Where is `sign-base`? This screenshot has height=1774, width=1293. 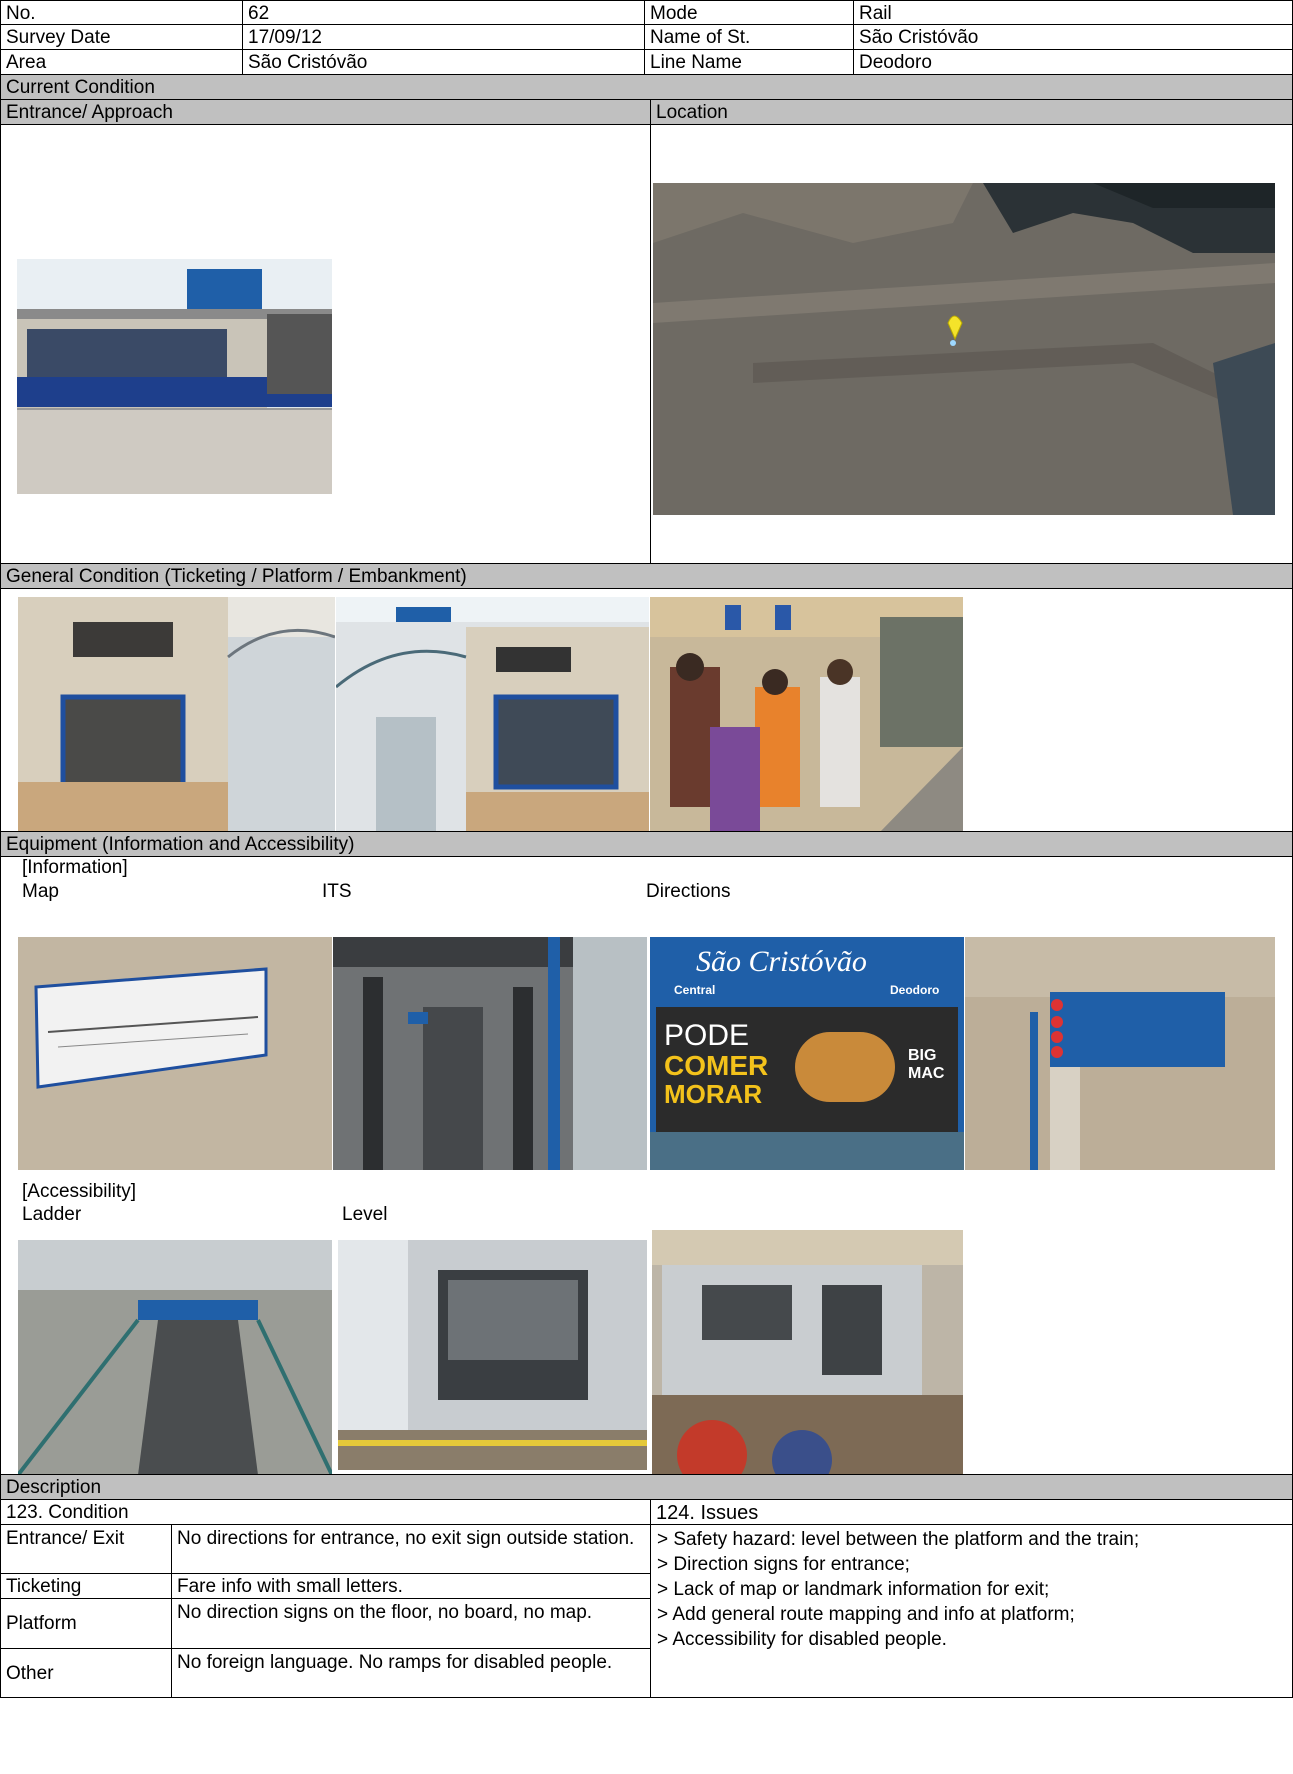 sign-base is located at coordinates (807, 1151).